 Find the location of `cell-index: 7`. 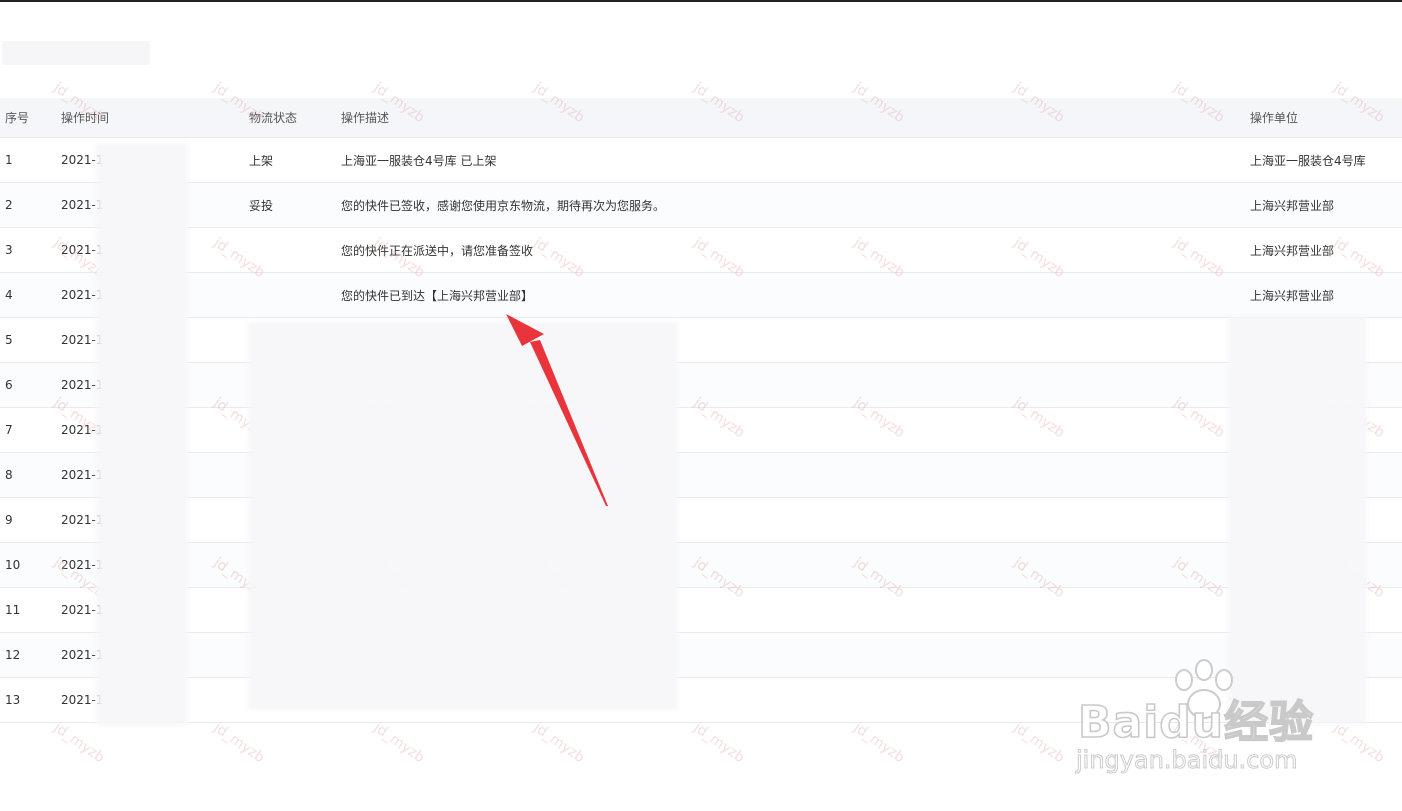

cell-index: 7 is located at coordinates (9, 430).